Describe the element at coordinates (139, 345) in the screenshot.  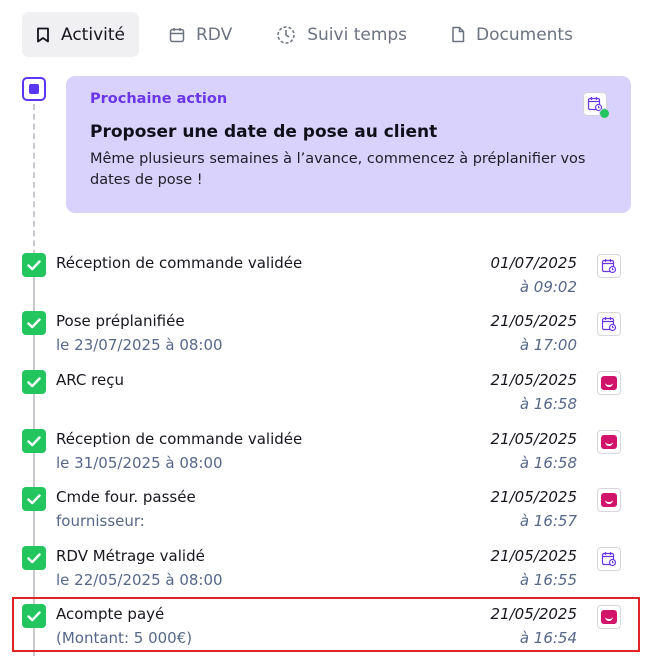
I see `activity-subtitle: le 23/07/2025 à 08:00` at that location.